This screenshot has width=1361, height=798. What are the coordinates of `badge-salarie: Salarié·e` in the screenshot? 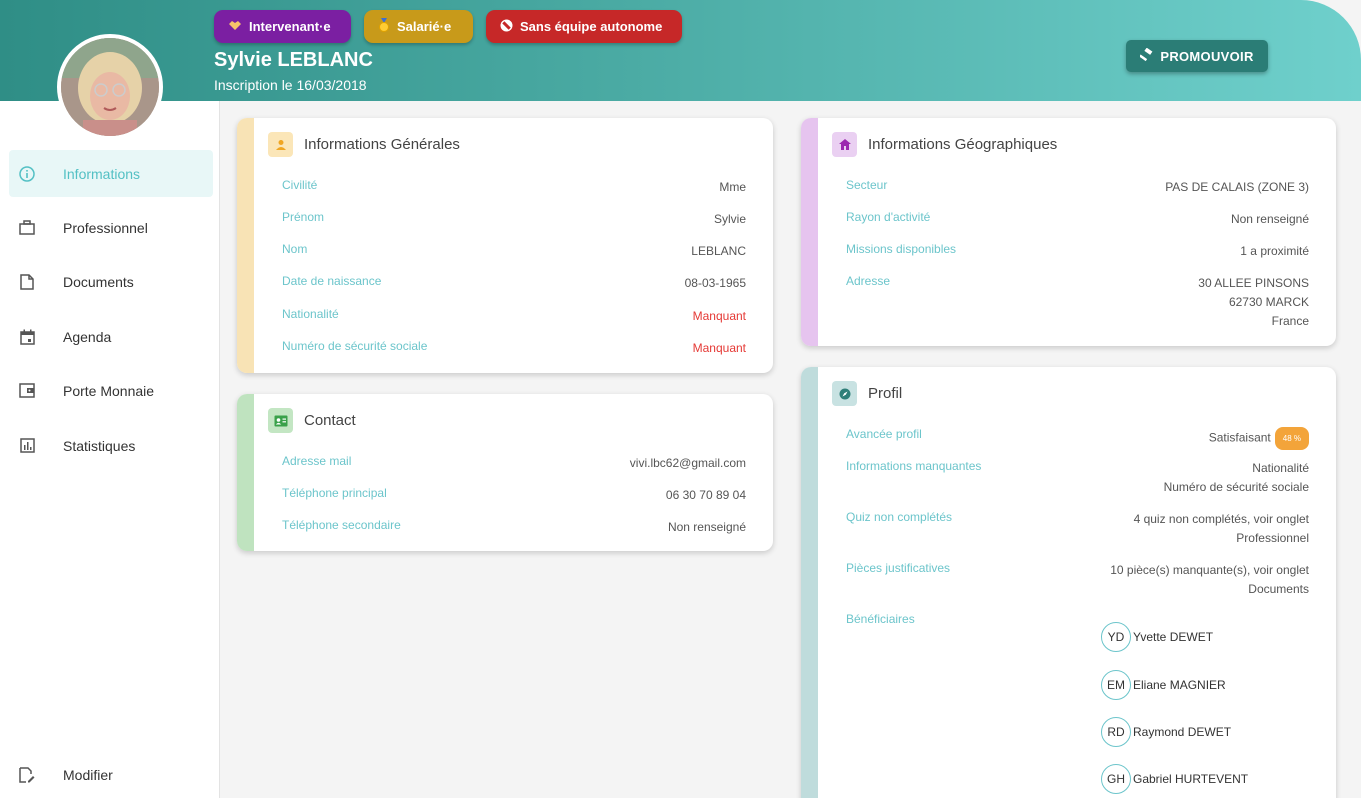 It's located at (418, 26).